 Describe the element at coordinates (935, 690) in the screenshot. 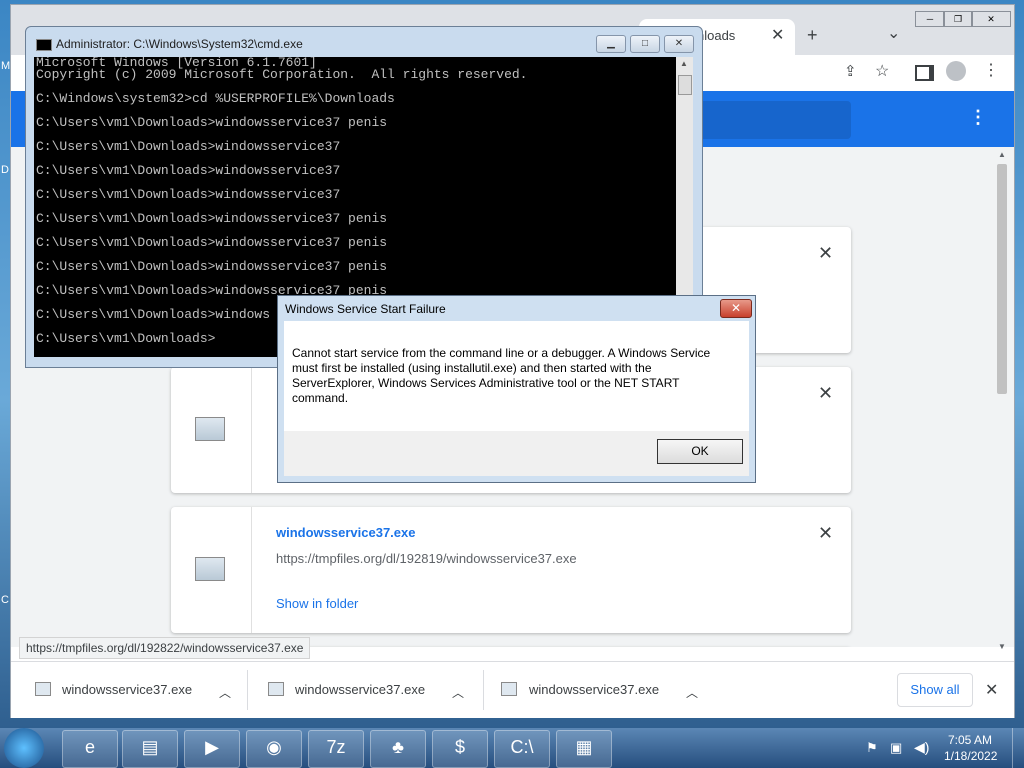

I see `show-all-button: Show all` at that location.